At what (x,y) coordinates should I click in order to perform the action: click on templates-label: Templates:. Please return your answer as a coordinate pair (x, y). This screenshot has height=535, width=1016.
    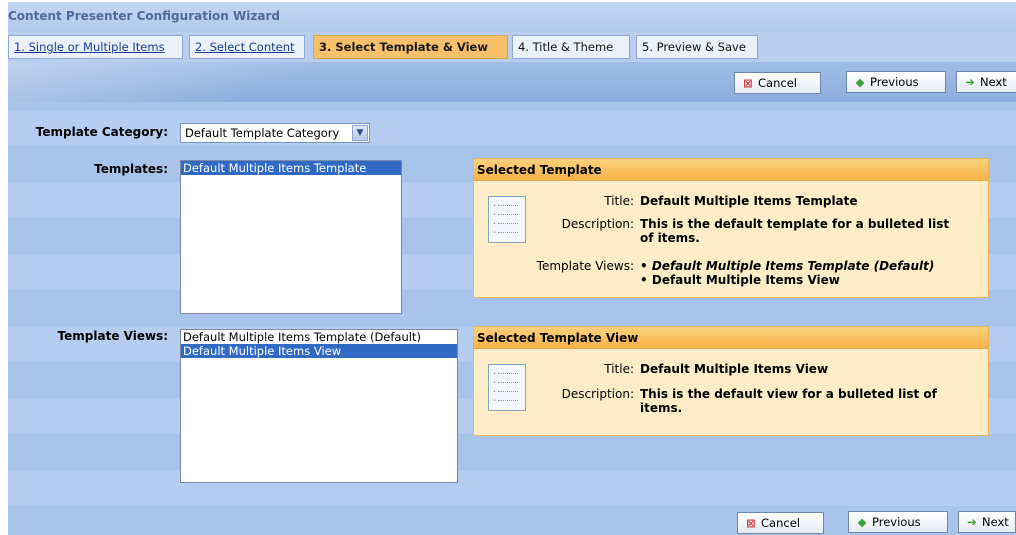
    Looking at the image, I should click on (131, 169).